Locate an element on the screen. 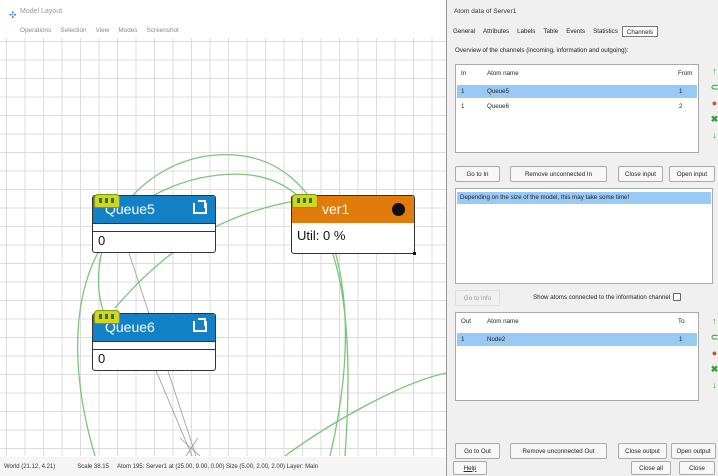  show-atoms-checkbox is located at coordinates (677, 297).